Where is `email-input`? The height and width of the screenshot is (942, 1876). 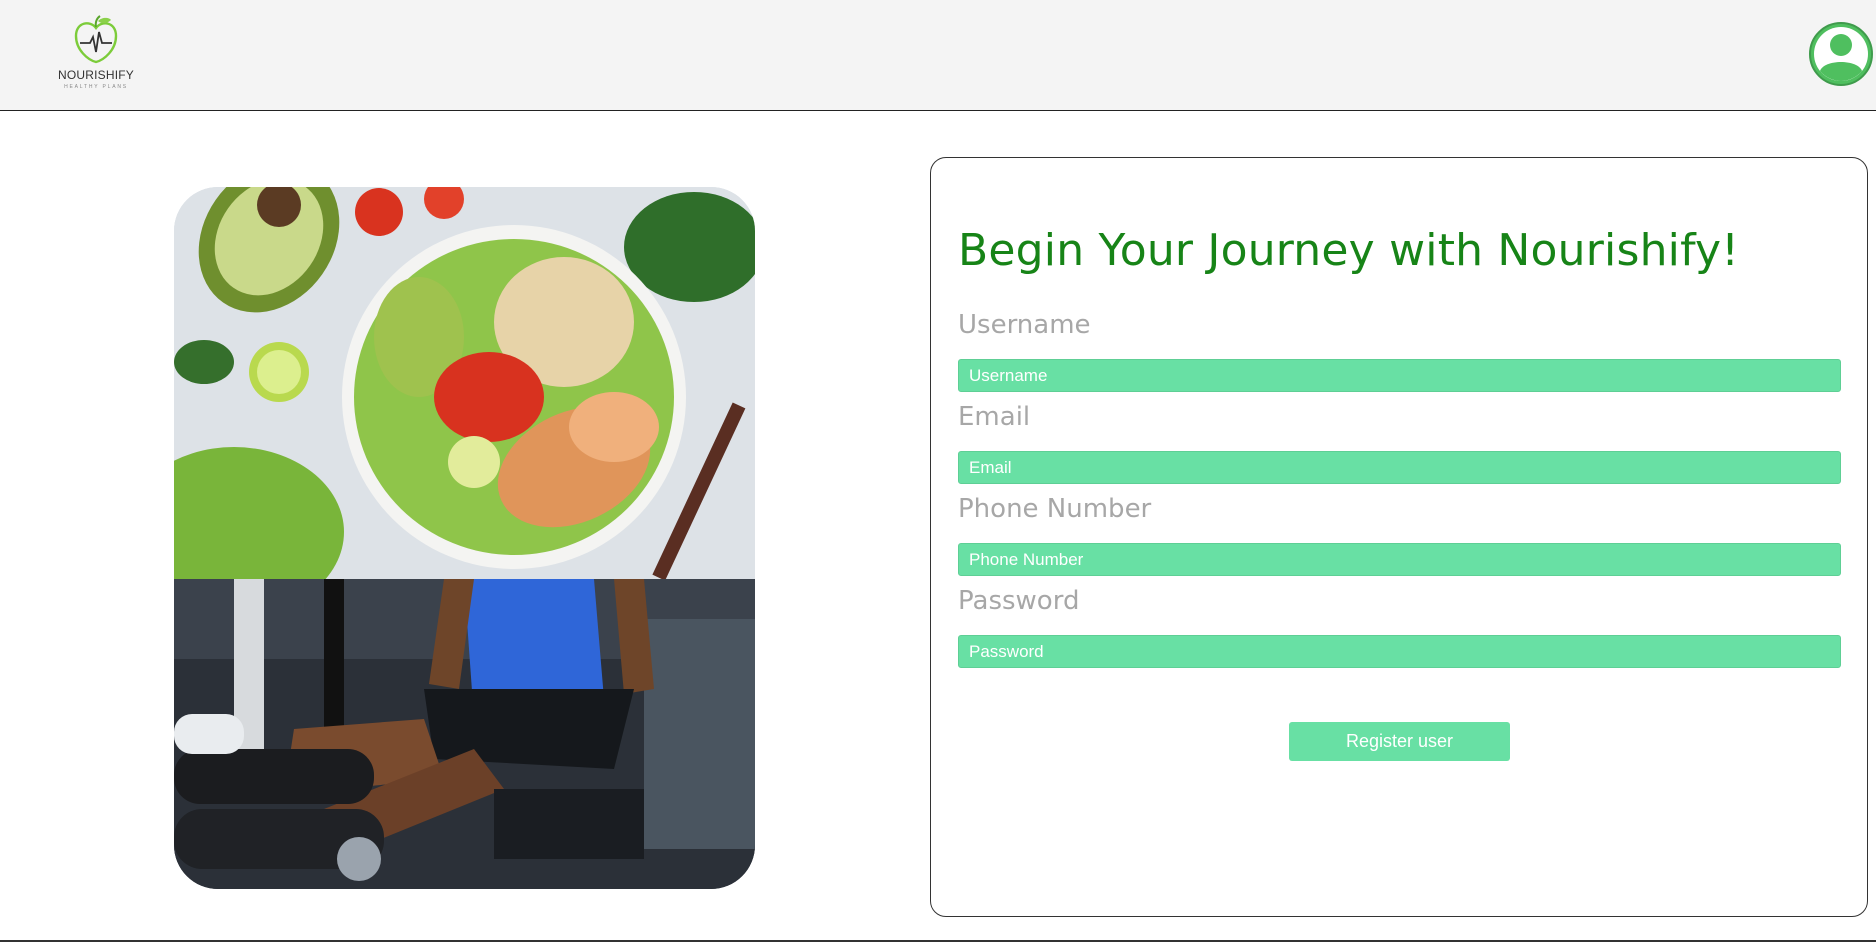 email-input is located at coordinates (1399, 467).